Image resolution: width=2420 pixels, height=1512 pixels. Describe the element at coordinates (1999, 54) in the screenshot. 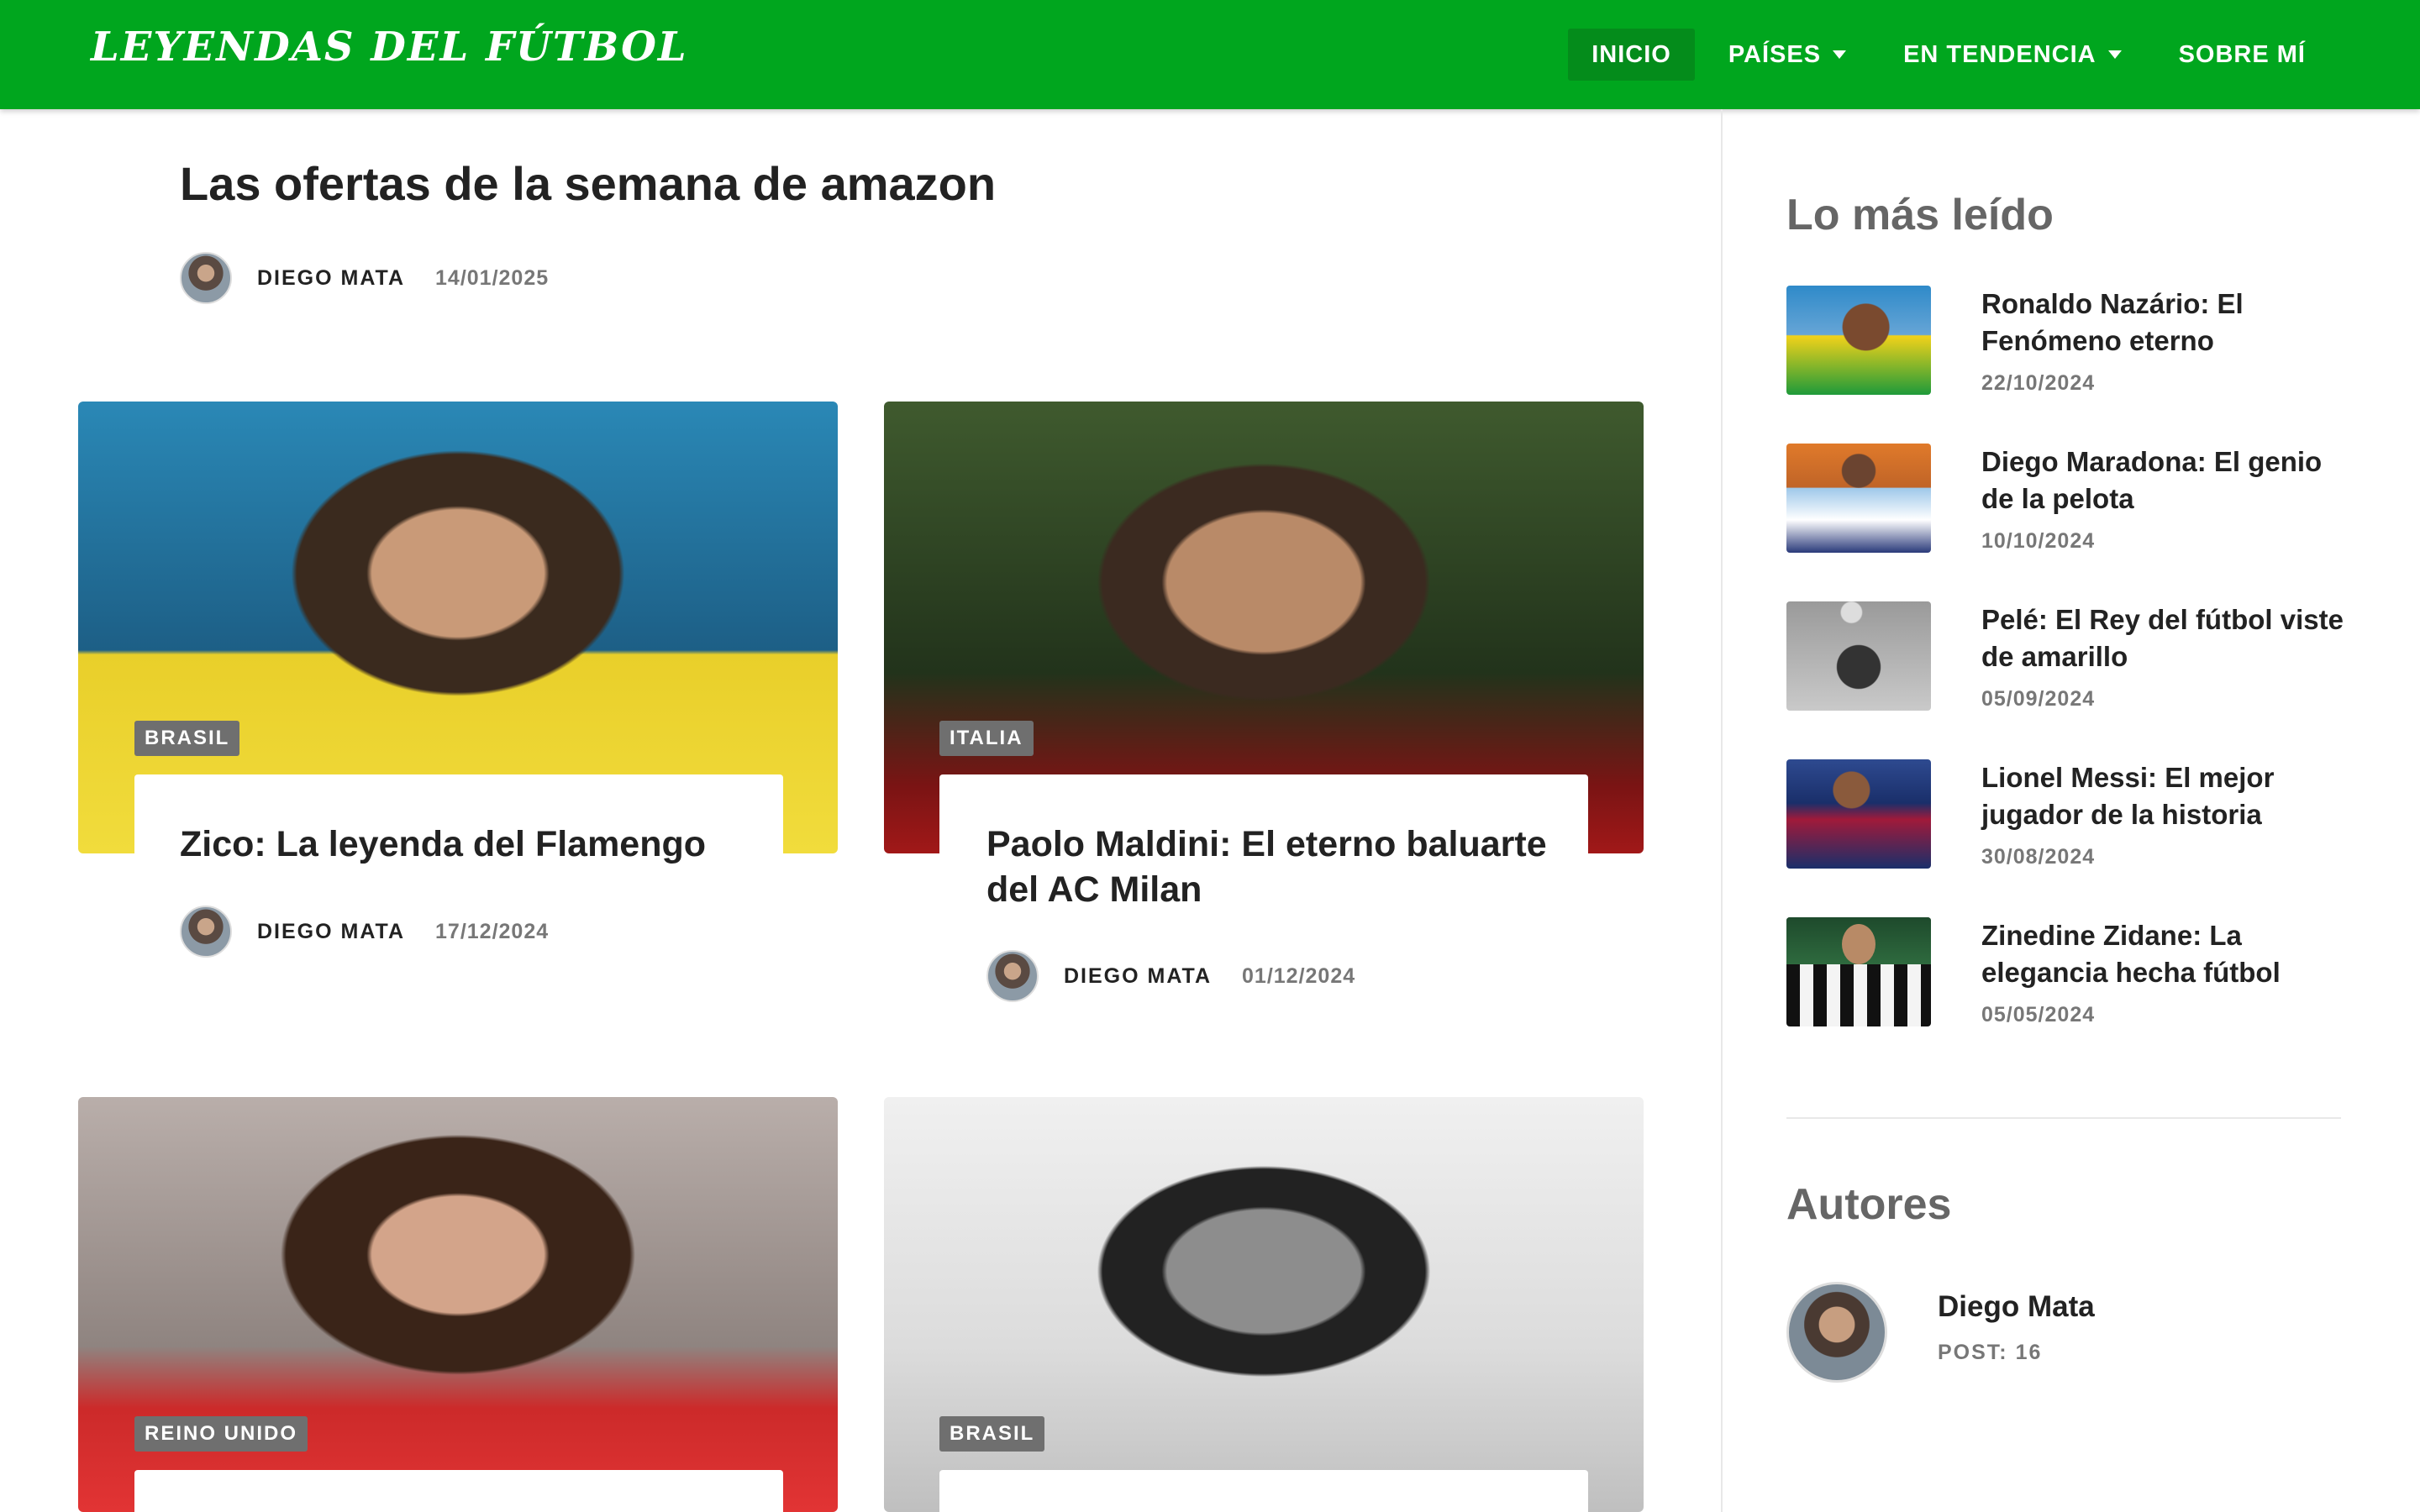

I see `nav-item-label: EN TENDENCIA` at that location.